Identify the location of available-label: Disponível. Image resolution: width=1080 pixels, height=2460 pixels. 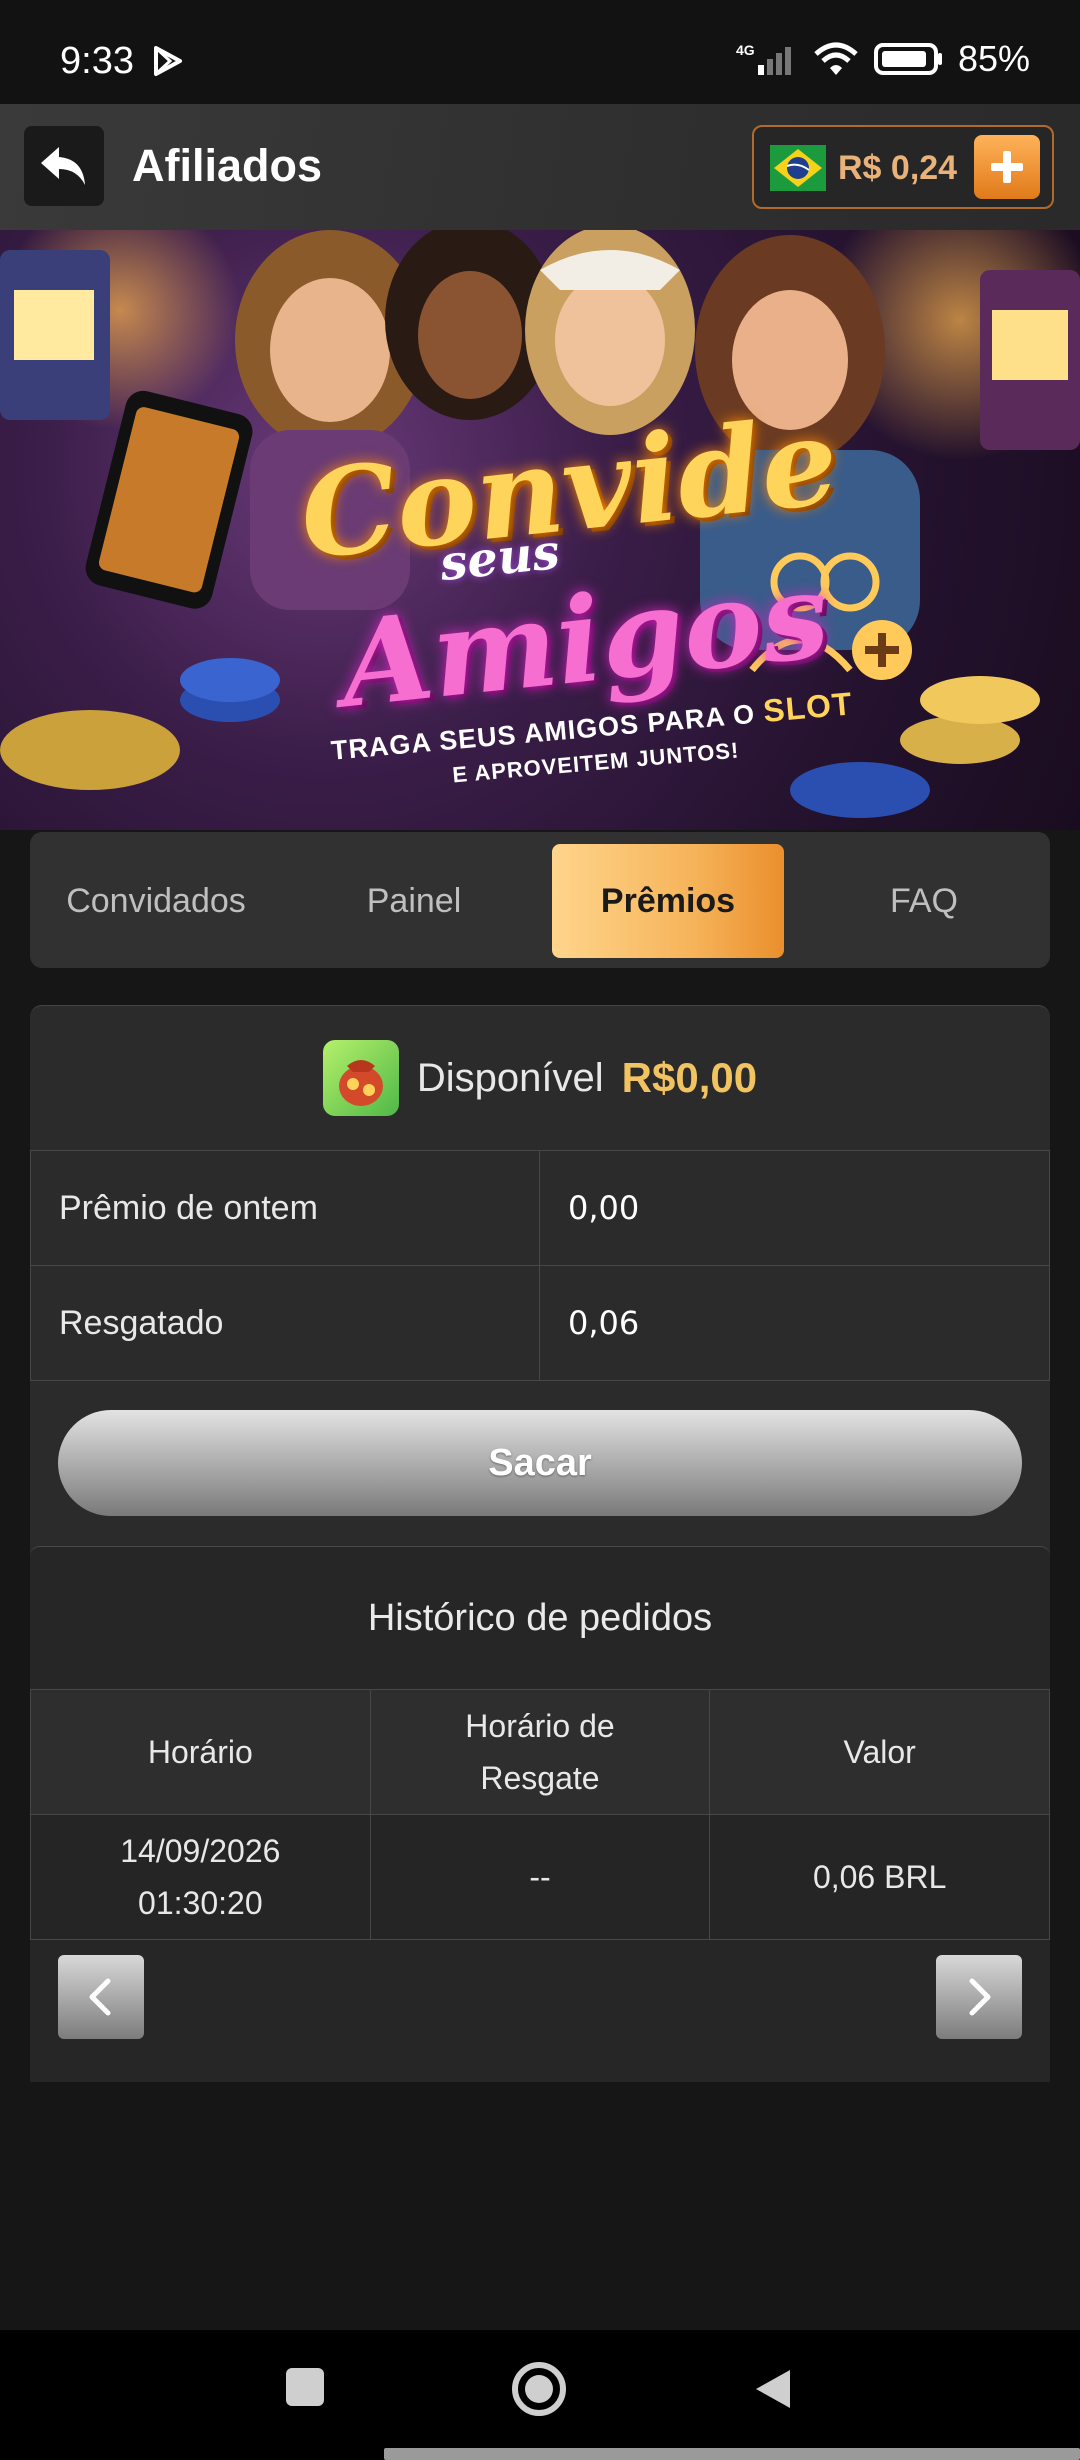
(510, 1077).